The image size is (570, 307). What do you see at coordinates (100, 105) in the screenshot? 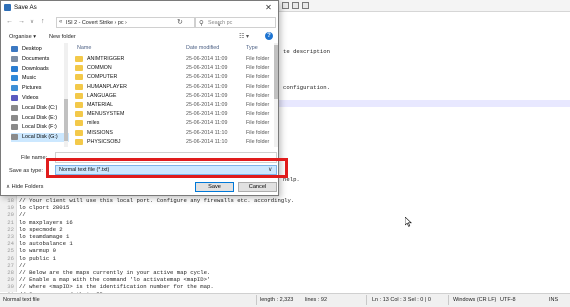
I see `file-name: MATERIAL` at bounding box center [100, 105].